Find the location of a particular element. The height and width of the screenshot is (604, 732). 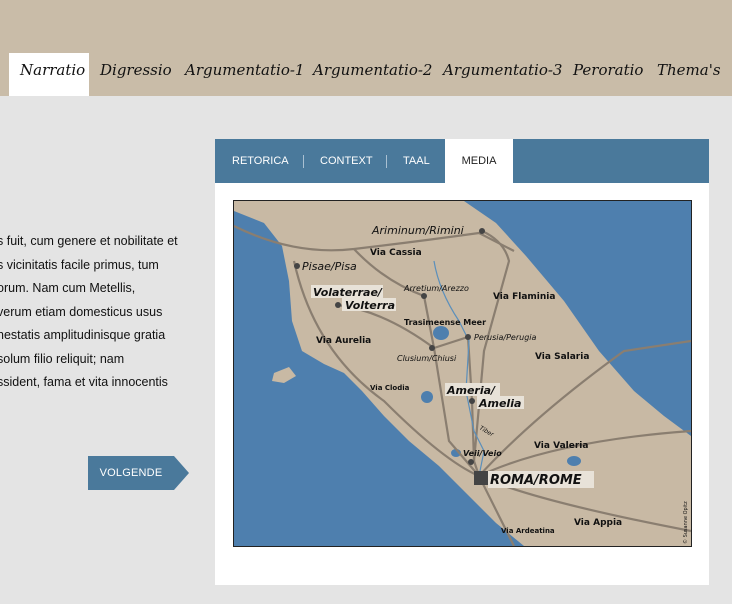

nav-tab-peroratio: Peroratio is located at coordinates (608, 74).